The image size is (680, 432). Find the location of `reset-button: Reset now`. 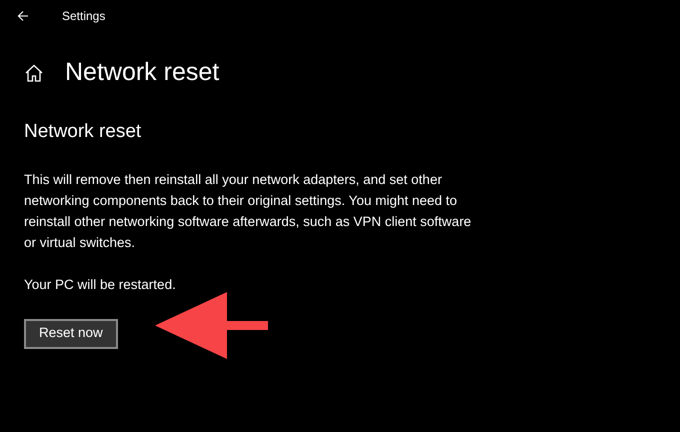

reset-button: Reset now is located at coordinates (71, 333).